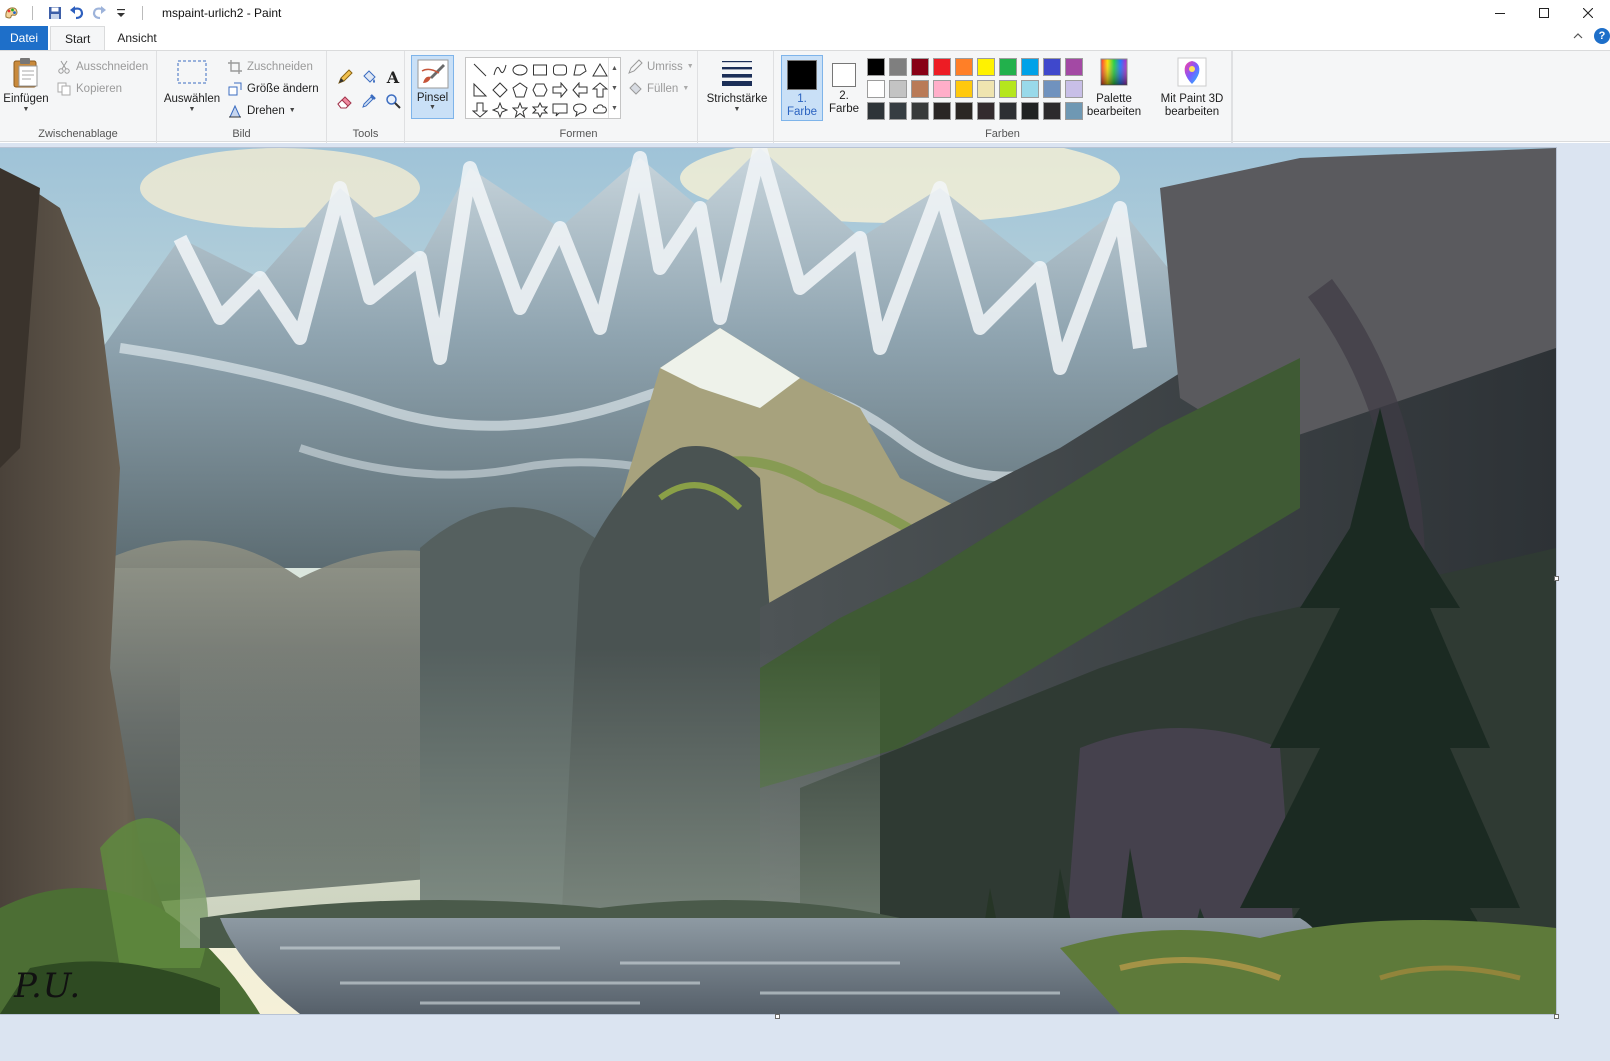 Image resolution: width=1610 pixels, height=1061 pixels. I want to click on fill-icon, so click(635, 89).